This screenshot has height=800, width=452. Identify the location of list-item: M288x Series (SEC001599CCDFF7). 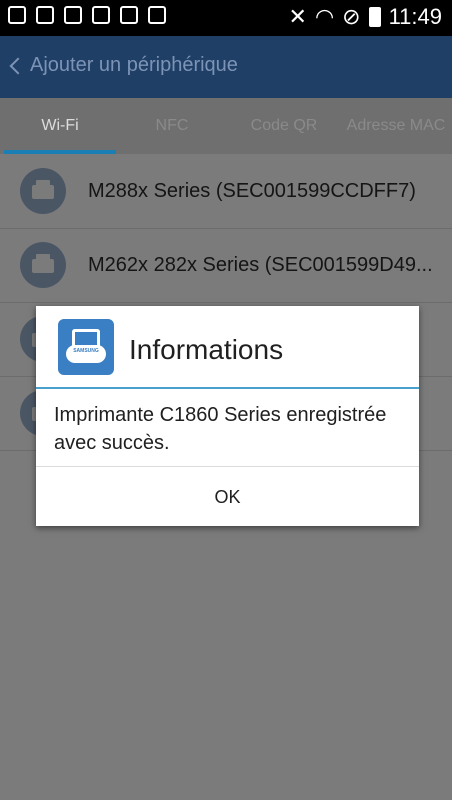
(226, 191).